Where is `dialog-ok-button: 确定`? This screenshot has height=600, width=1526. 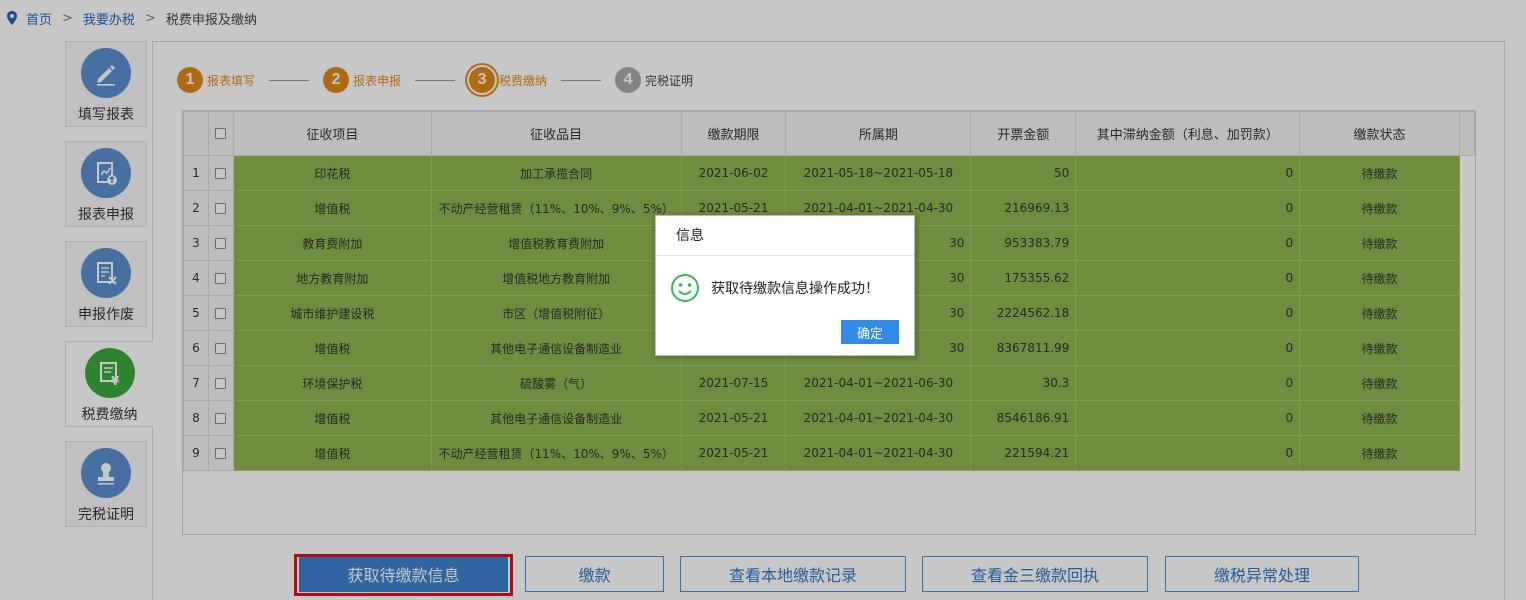
dialog-ok-button: 确定 is located at coordinates (870, 332).